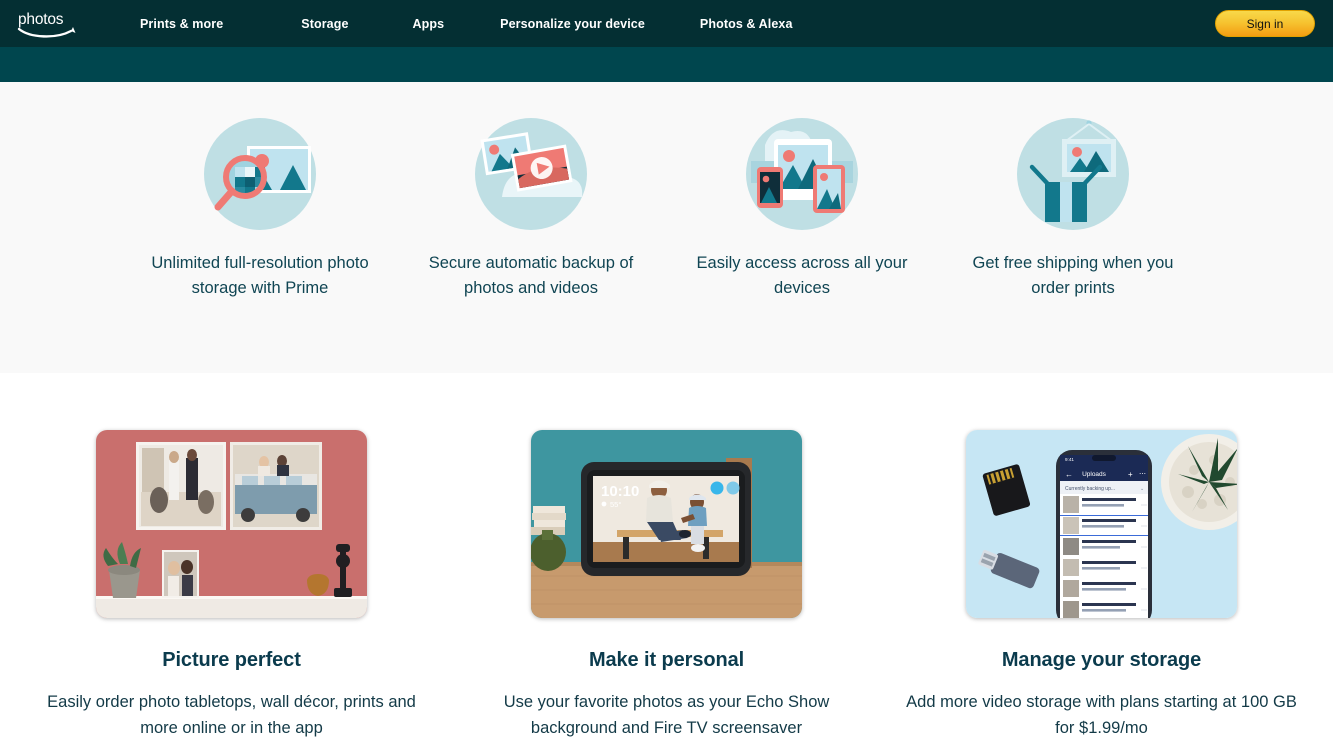 Image resolution: width=1333 pixels, height=756 pixels. Describe the element at coordinates (666, 660) in the screenshot. I see `promo-card-title: Make it personal` at that location.